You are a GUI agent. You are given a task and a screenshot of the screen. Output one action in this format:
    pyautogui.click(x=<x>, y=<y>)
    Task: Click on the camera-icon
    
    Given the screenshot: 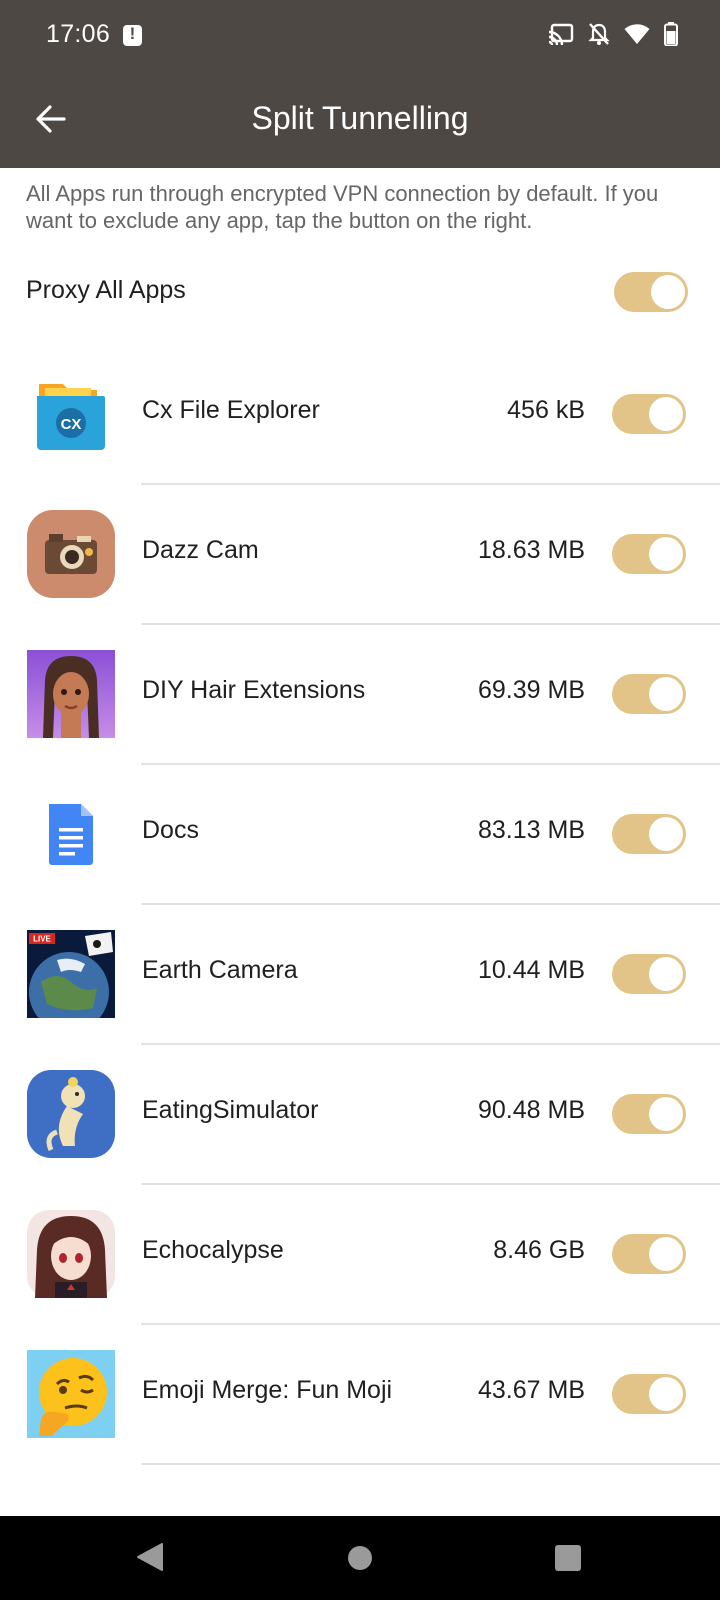 What is the action you would take?
    pyautogui.click(x=71, y=554)
    